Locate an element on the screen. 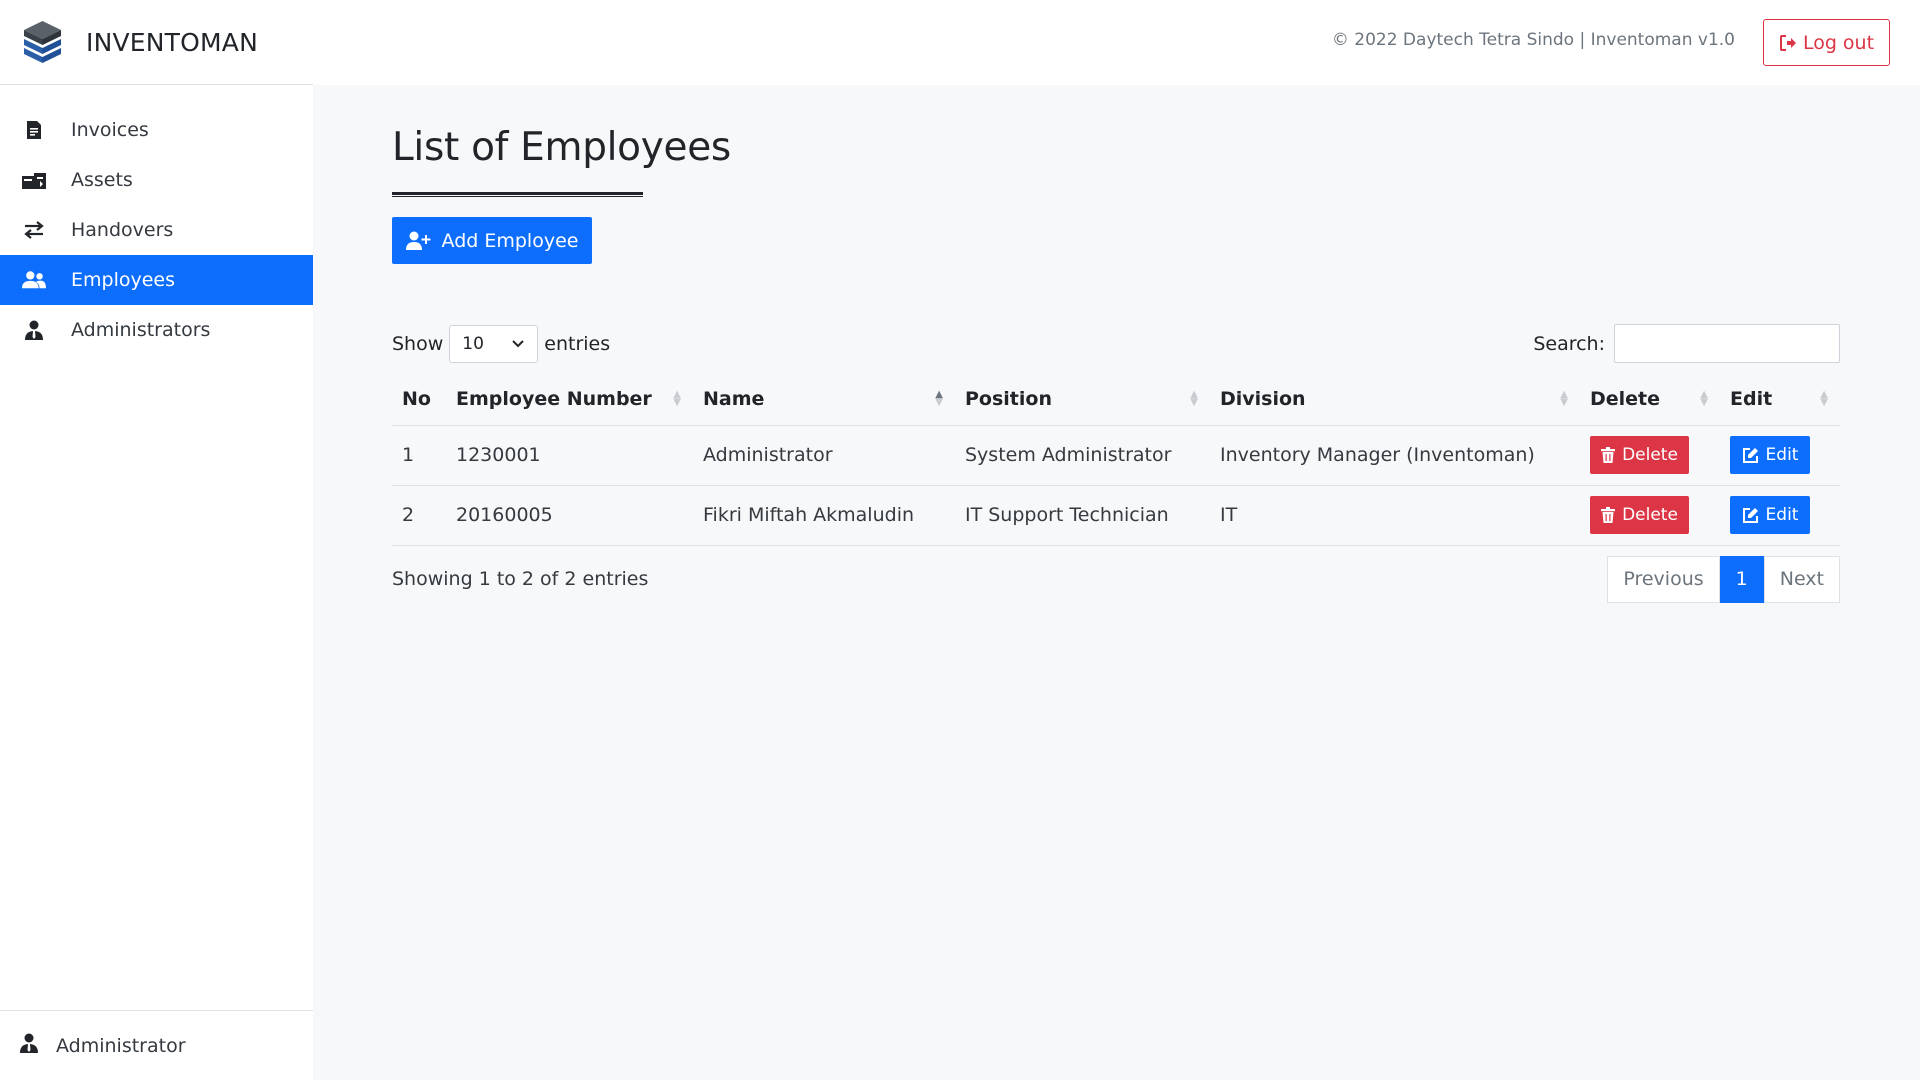 The image size is (1920, 1080). column-header-edit: Edit ▲ ▼ is located at coordinates (1780, 399).